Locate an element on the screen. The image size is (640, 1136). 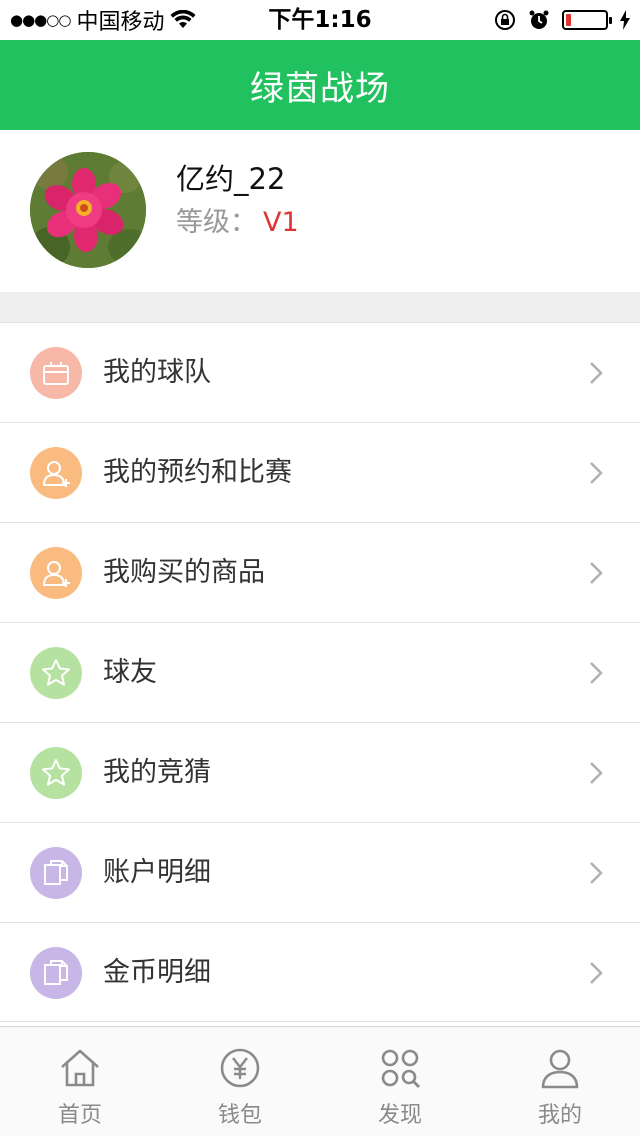
menu-item-my-team: 我的球队 is located at coordinates (320, 372).